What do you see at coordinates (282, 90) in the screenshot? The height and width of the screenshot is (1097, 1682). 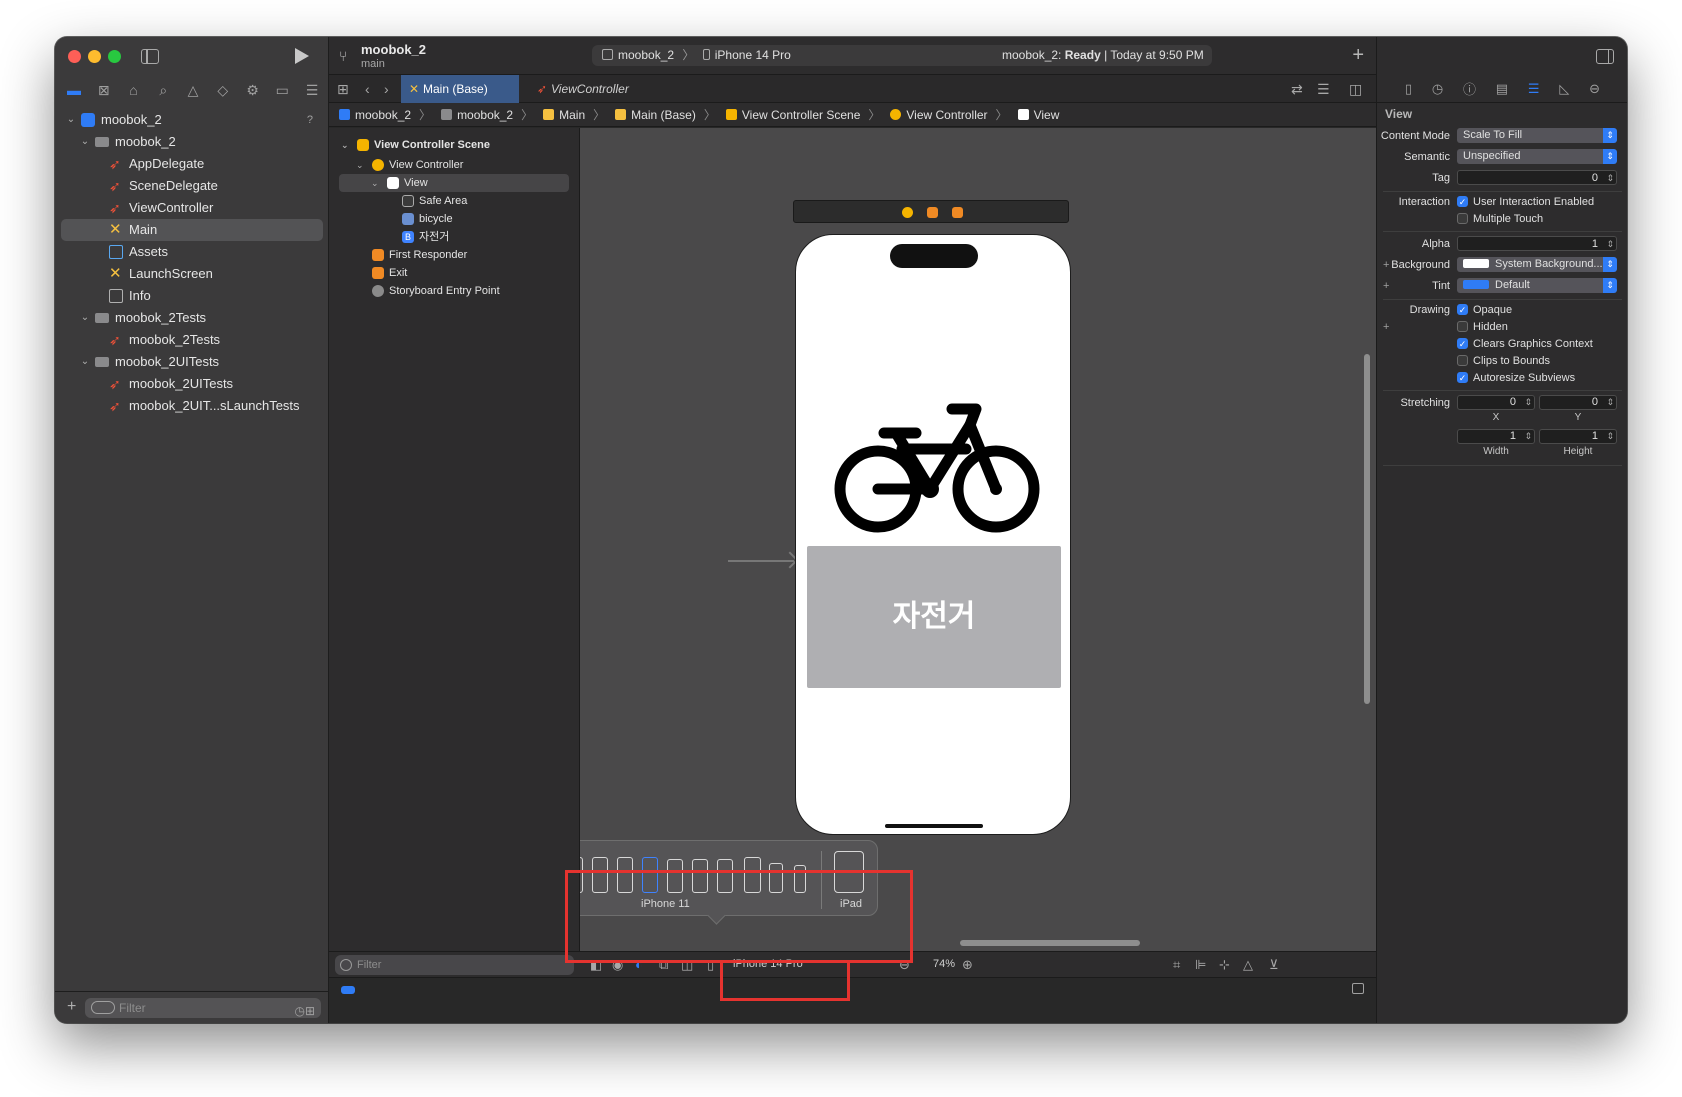 I see `breakpoint-icon: ▭` at bounding box center [282, 90].